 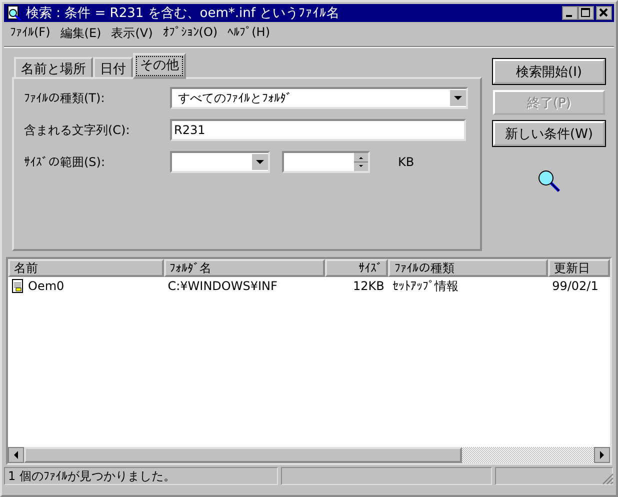 What do you see at coordinates (406, 162) in the screenshot?
I see `unit-label: KB` at bounding box center [406, 162].